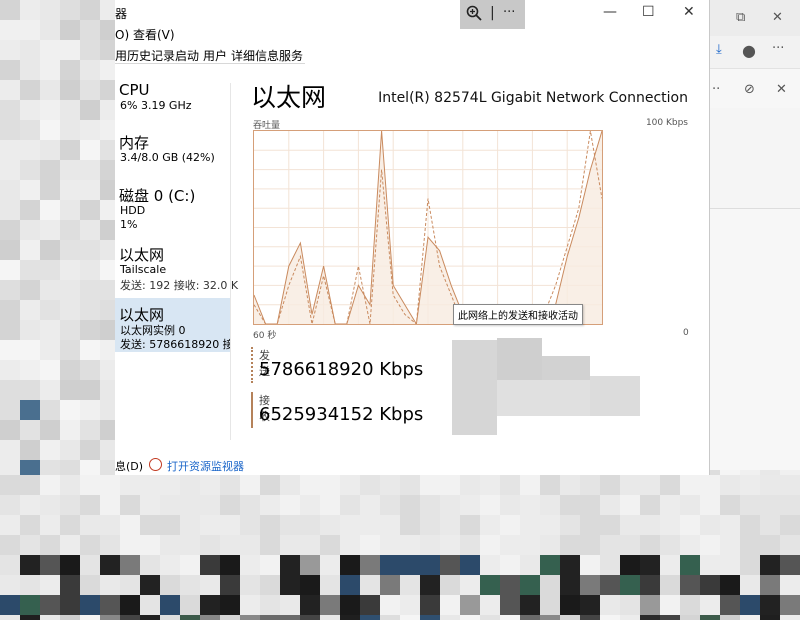 This screenshot has width=800, height=620. I want to click on sidebar-item-name: 以太网, so click(142, 255).